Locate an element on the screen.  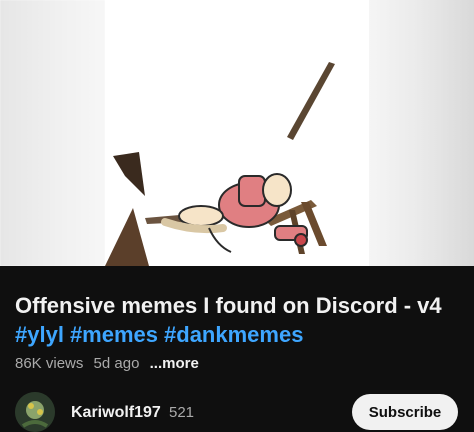
avatar is located at coordinates (35, 412).